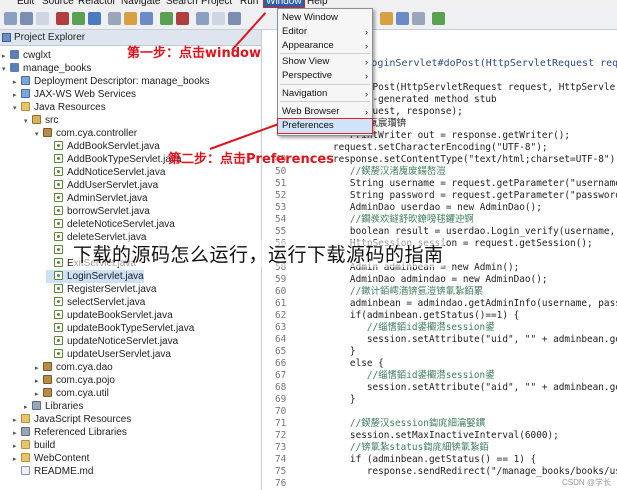  I want to click on menu-refactor: Refactor, so click(97, 3).